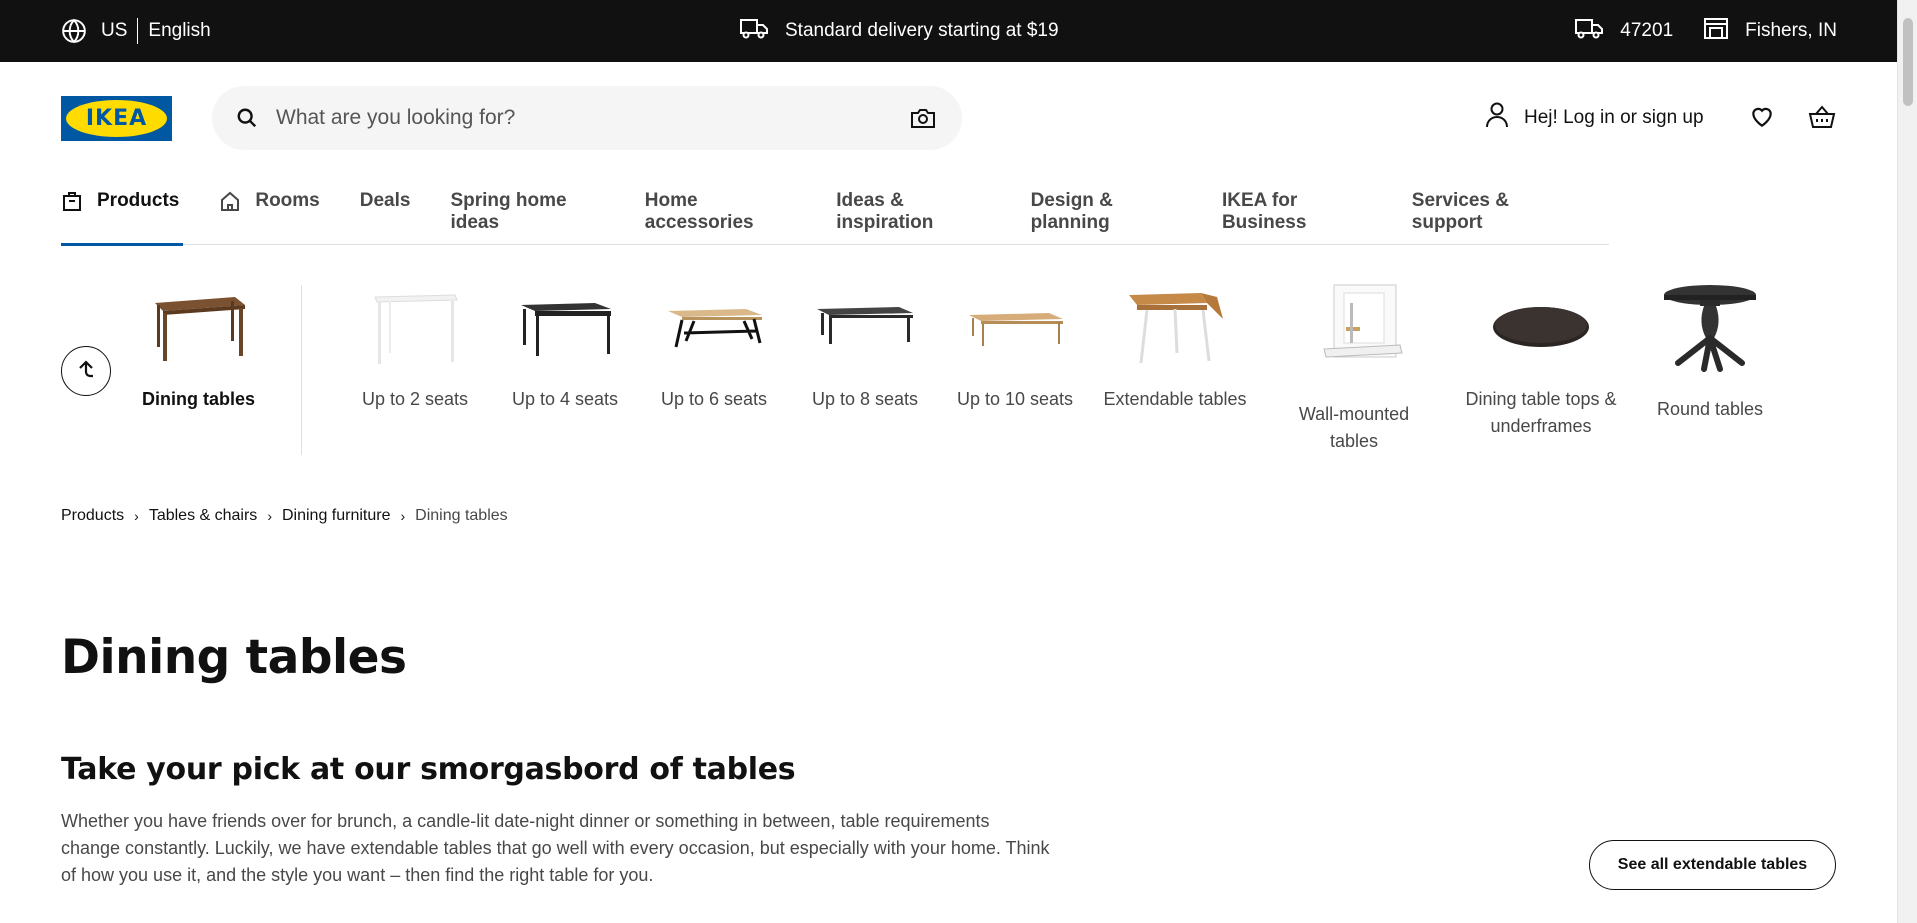 The height and width of the screenshot is (923, 1917). I want to click on white-table-image, so click(416, 329).